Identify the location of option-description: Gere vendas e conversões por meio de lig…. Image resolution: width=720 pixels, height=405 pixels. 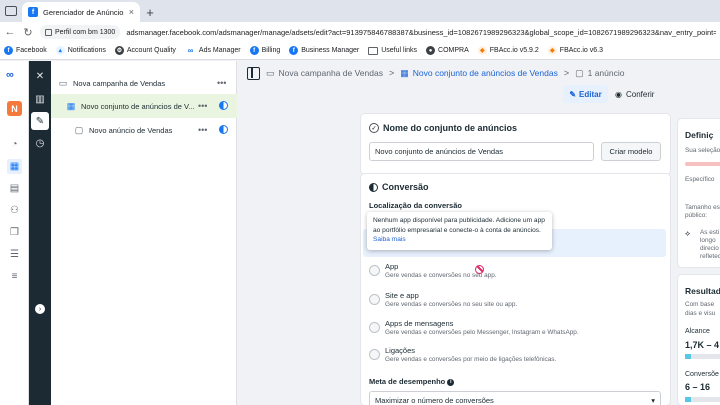
(471, 359).